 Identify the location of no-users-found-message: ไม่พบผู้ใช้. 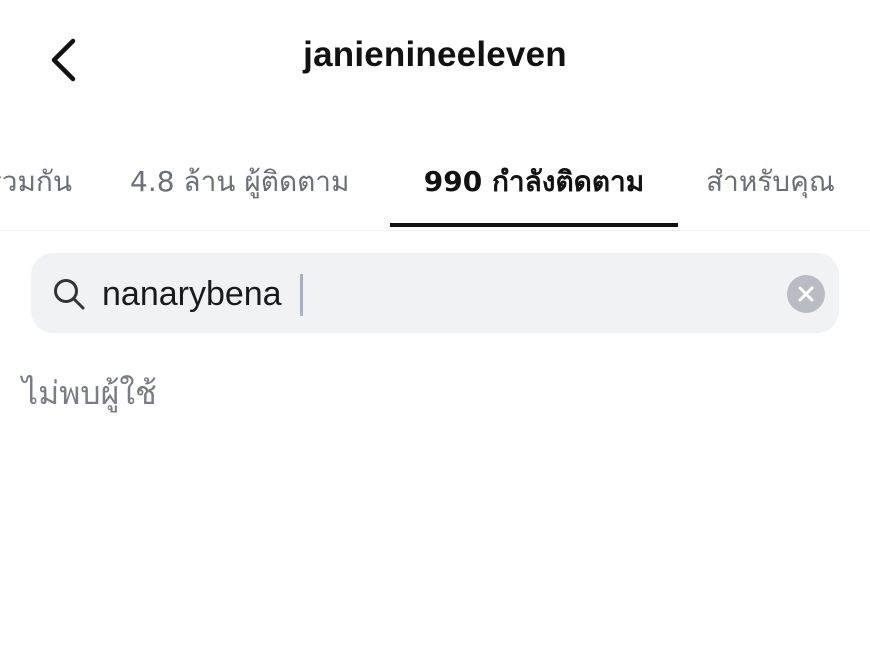
(89, 393).